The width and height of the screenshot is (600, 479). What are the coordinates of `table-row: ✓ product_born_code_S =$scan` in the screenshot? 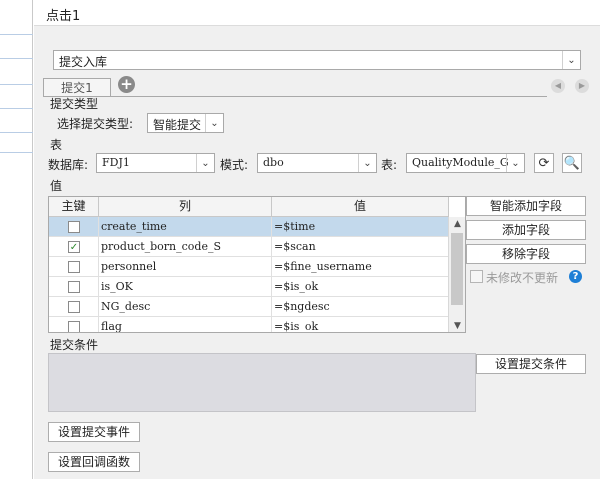 It's located at (249, 247).